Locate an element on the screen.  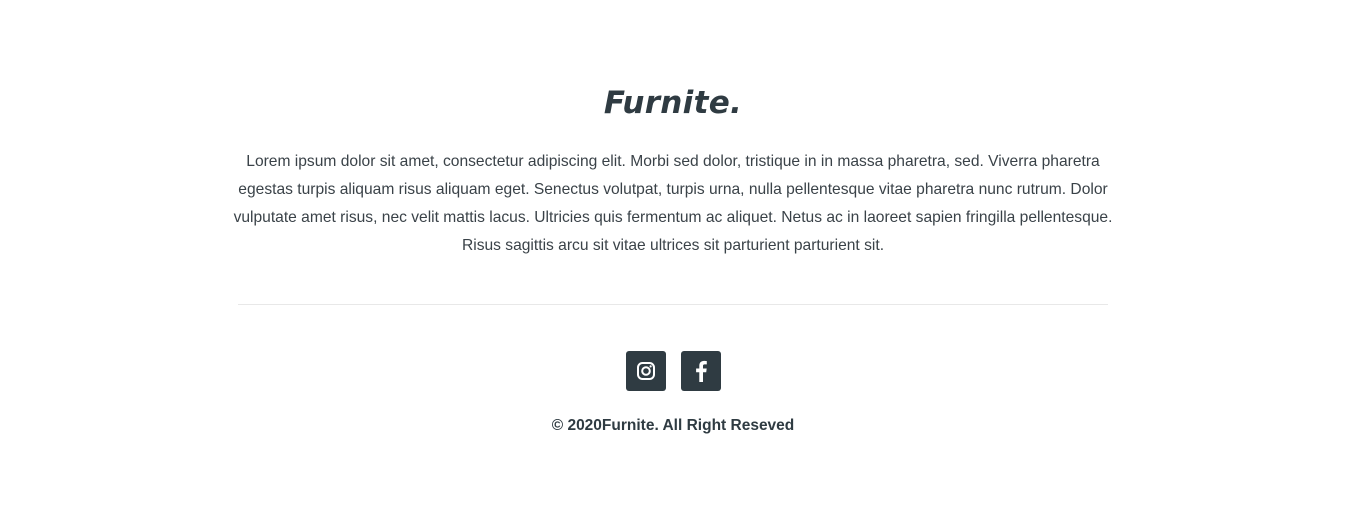
instagram-icon is located at coordinates (646, 371).